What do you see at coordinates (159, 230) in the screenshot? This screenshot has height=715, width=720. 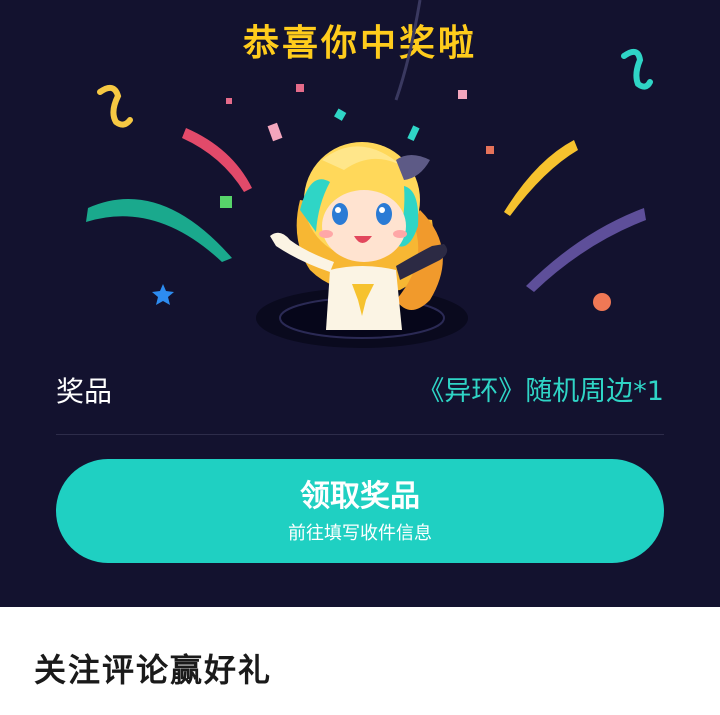 I see `ribbon-green` at bounding box center [159, 230].